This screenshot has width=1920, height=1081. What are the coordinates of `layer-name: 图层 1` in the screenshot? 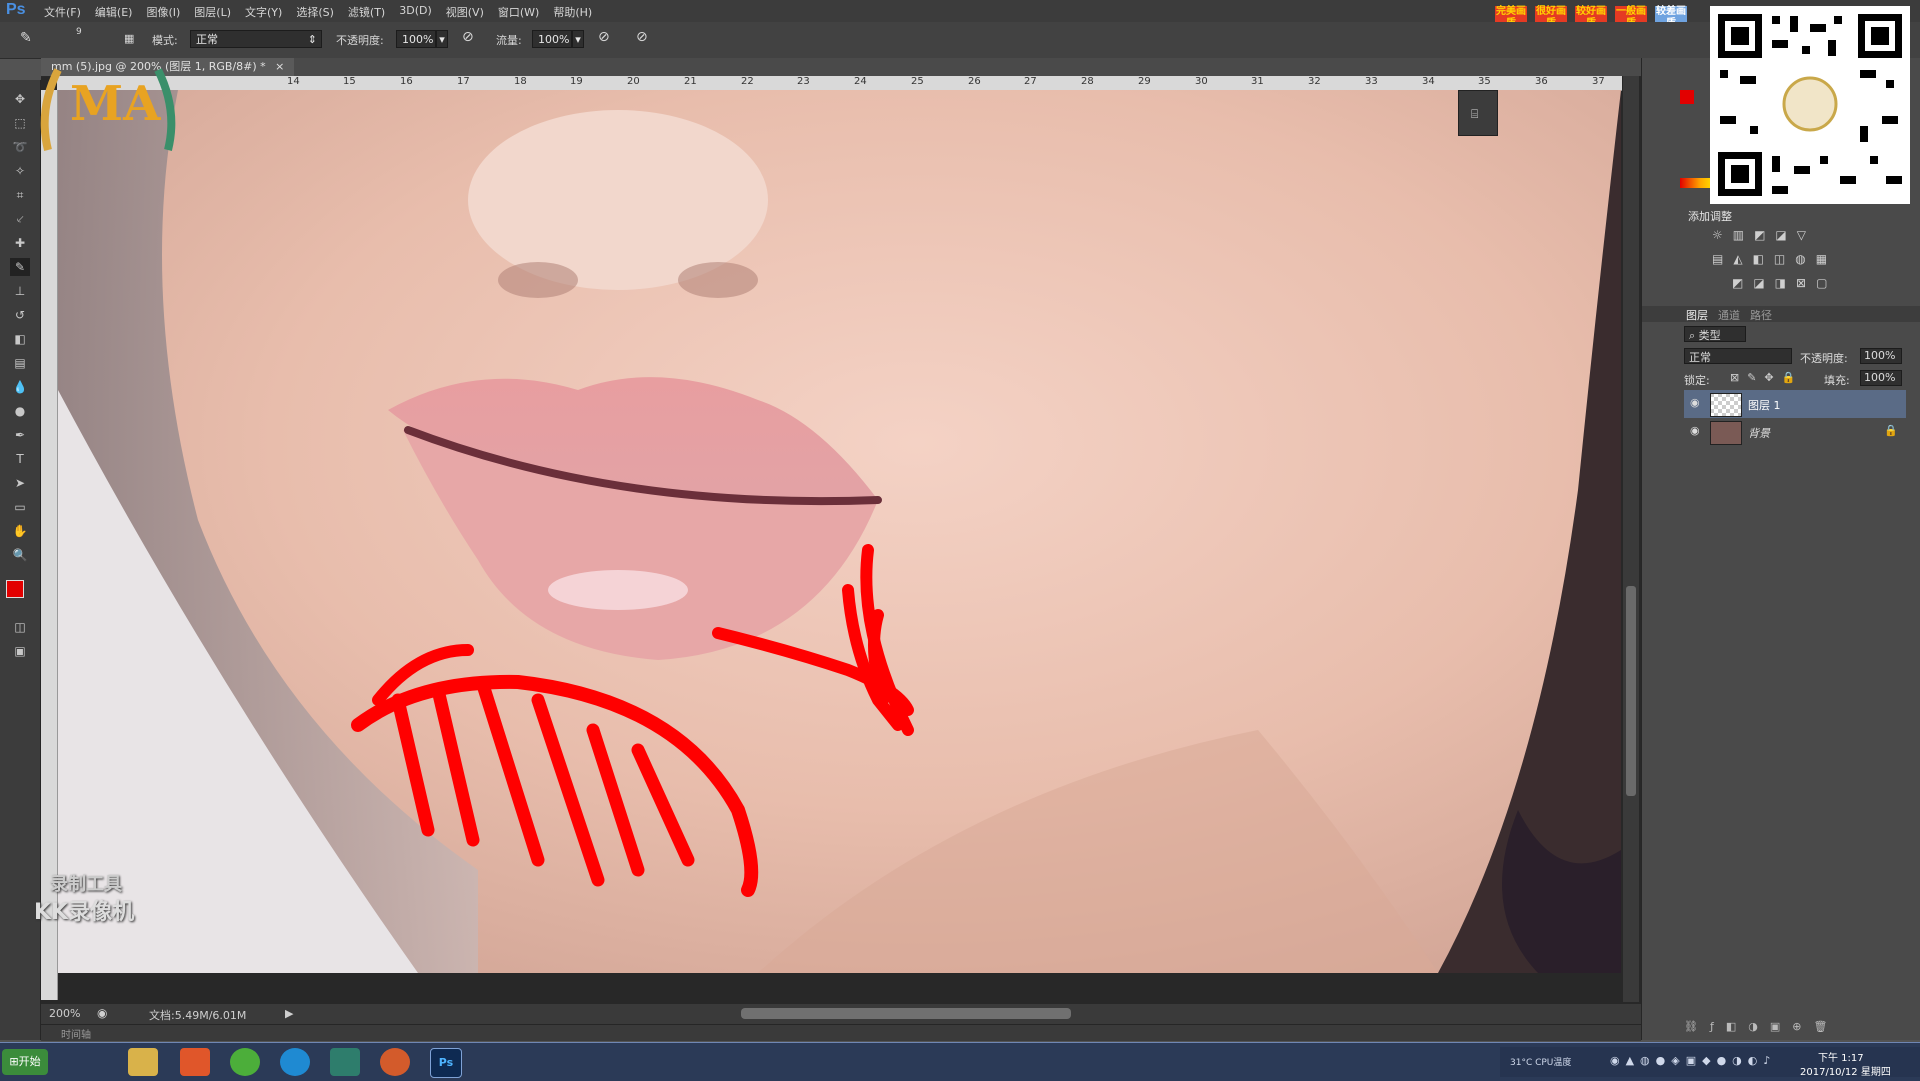 It's located at (1764, 405).